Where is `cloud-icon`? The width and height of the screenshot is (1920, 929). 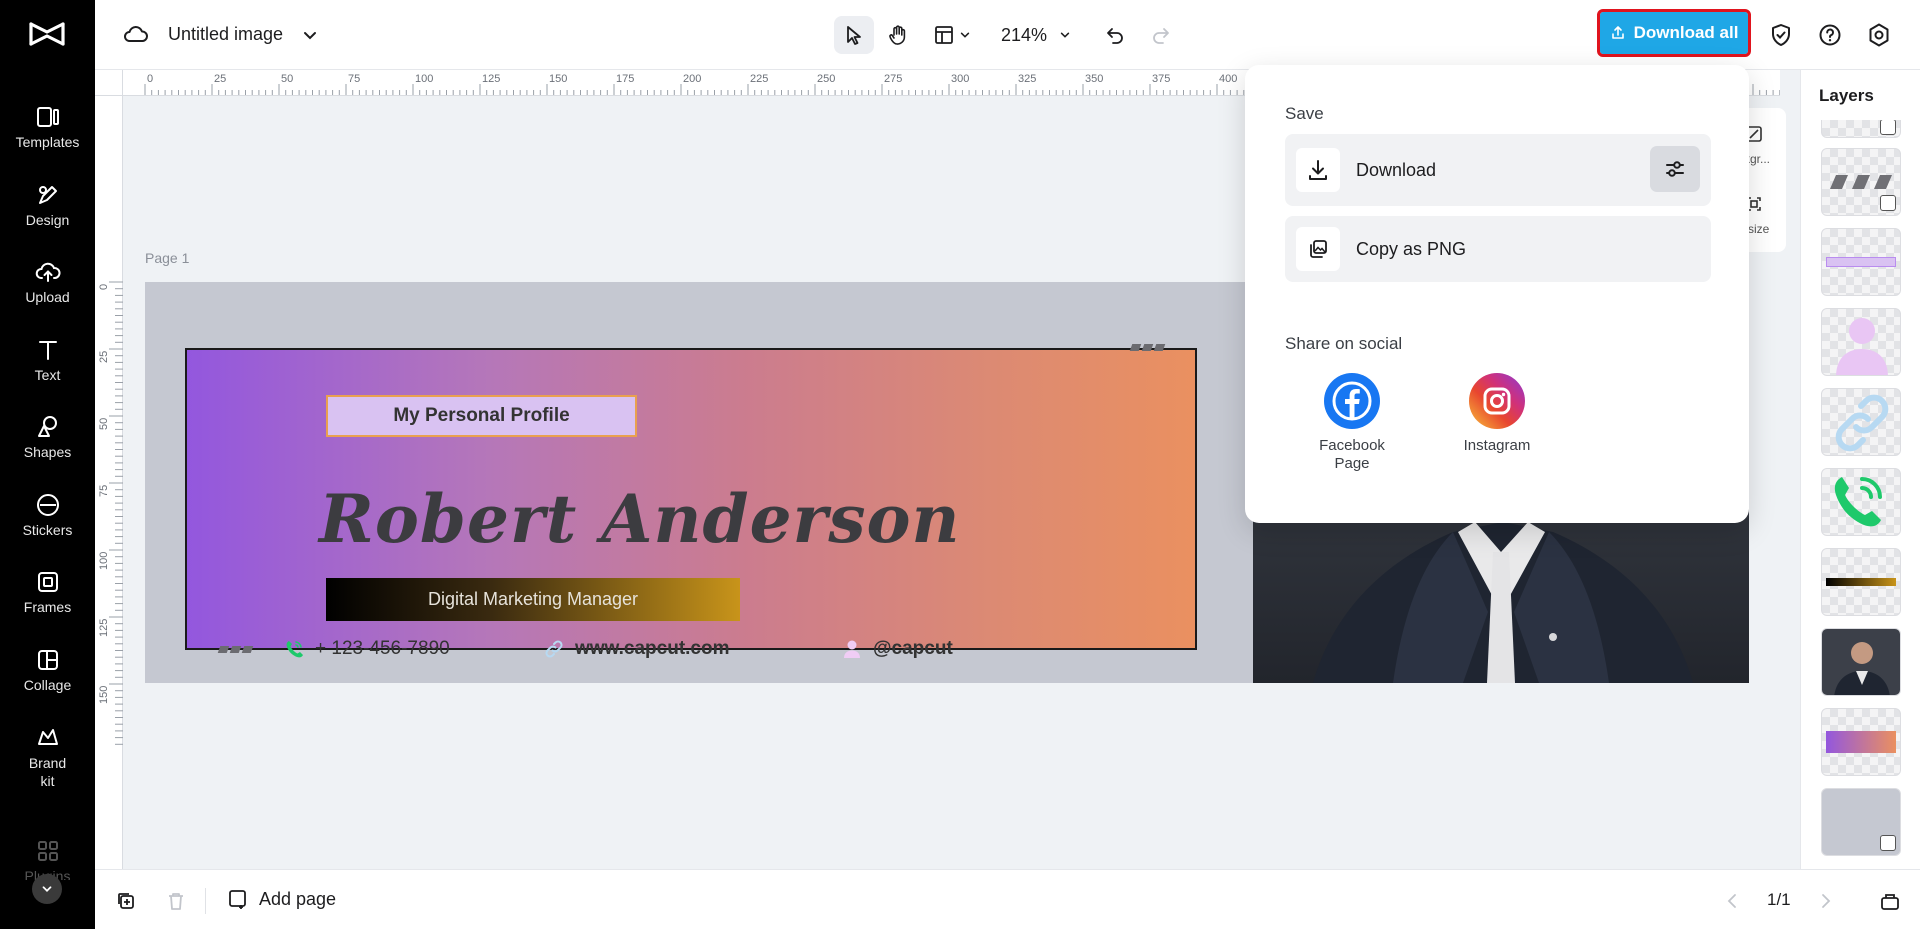
cloud-icon is located at coordinates (136, 35).